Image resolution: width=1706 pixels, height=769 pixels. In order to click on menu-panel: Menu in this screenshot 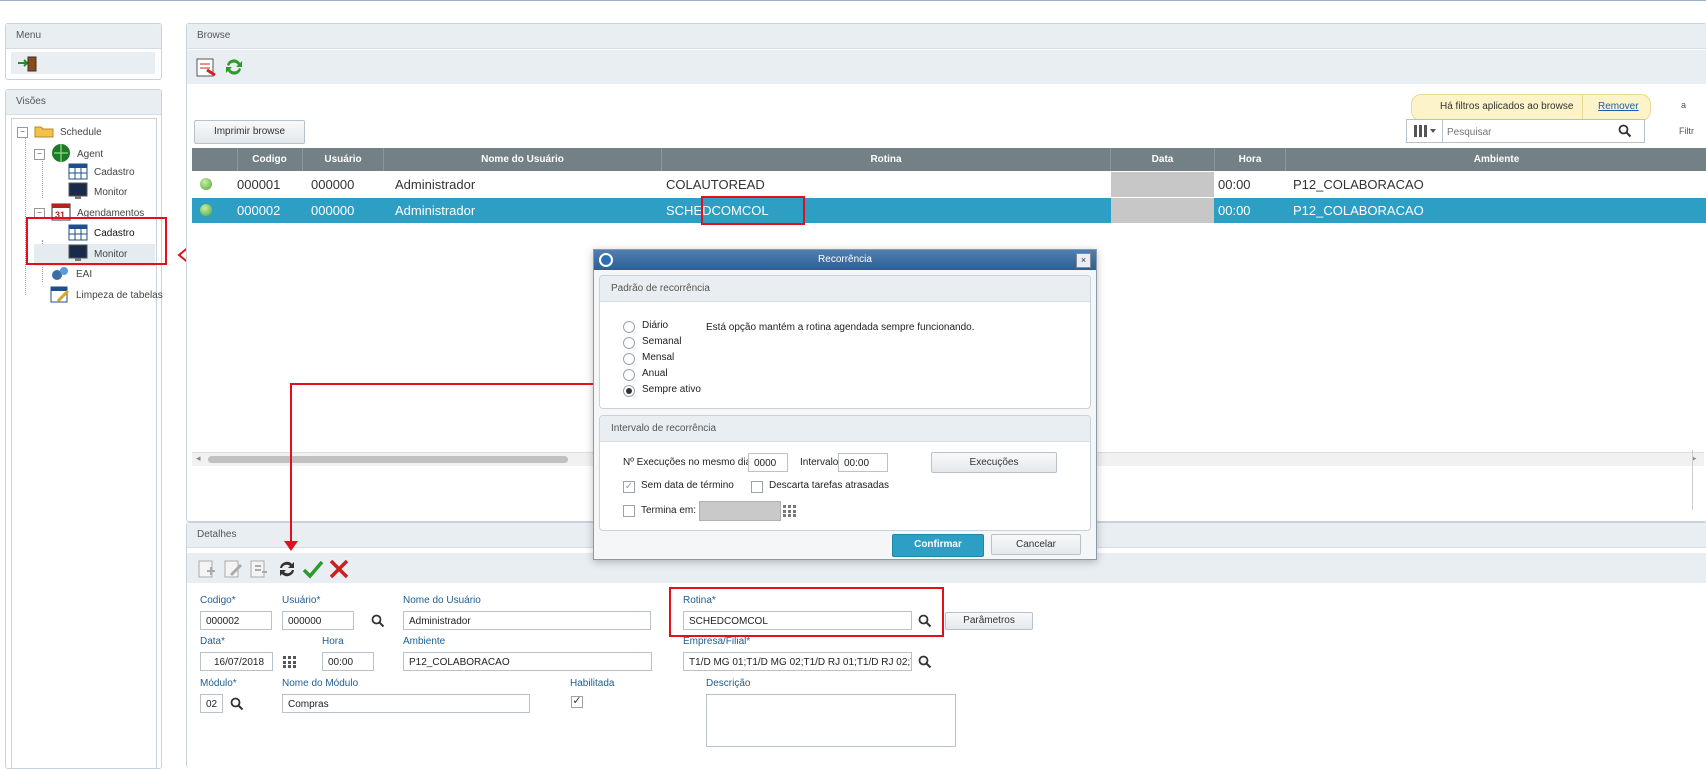, I will do `click(83, 51)`.